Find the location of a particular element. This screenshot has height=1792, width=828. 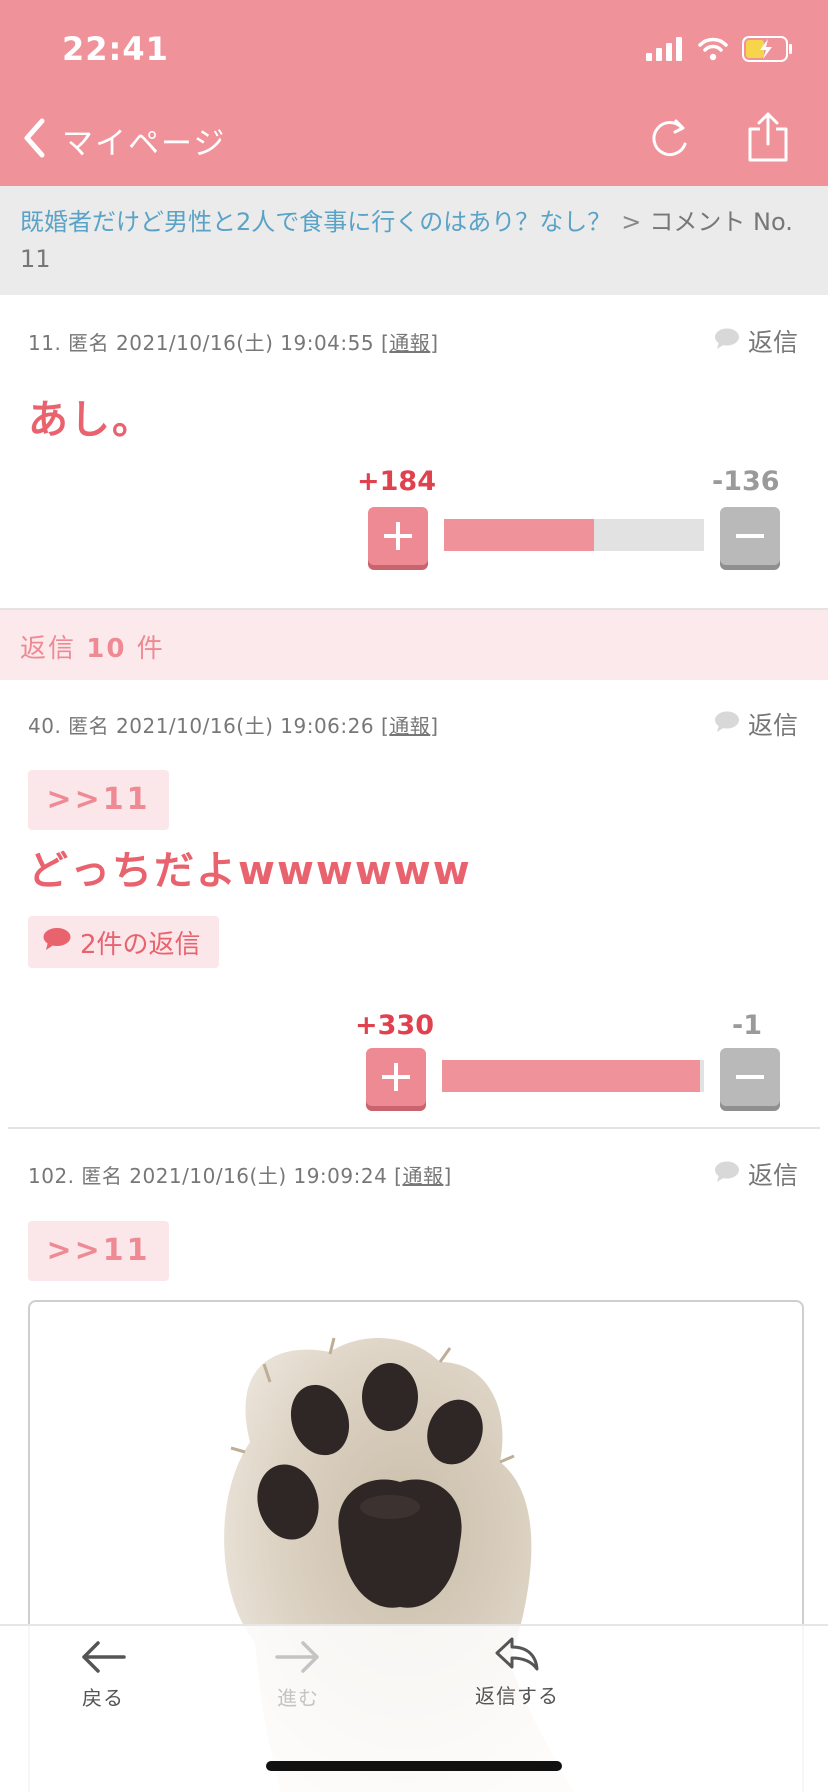

status-icons is located at coordinates (720, 51).